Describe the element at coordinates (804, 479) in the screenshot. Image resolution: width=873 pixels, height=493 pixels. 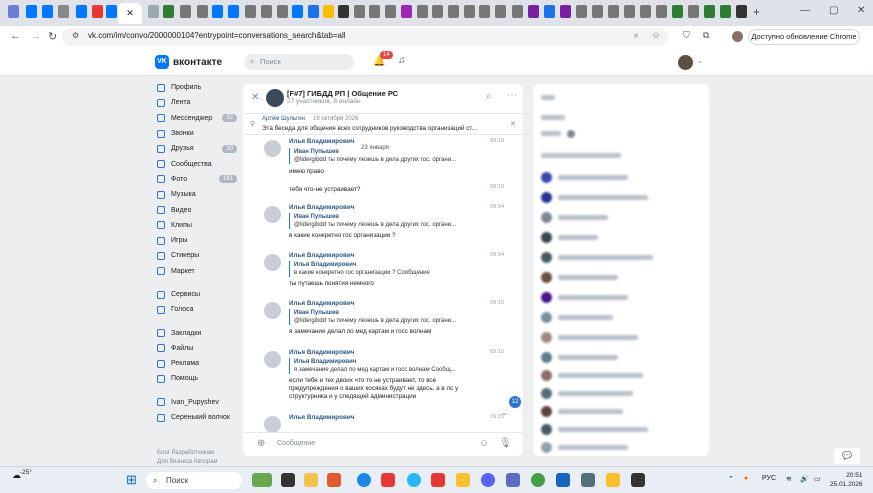
I see `volume-icon: 🔊` at that location.